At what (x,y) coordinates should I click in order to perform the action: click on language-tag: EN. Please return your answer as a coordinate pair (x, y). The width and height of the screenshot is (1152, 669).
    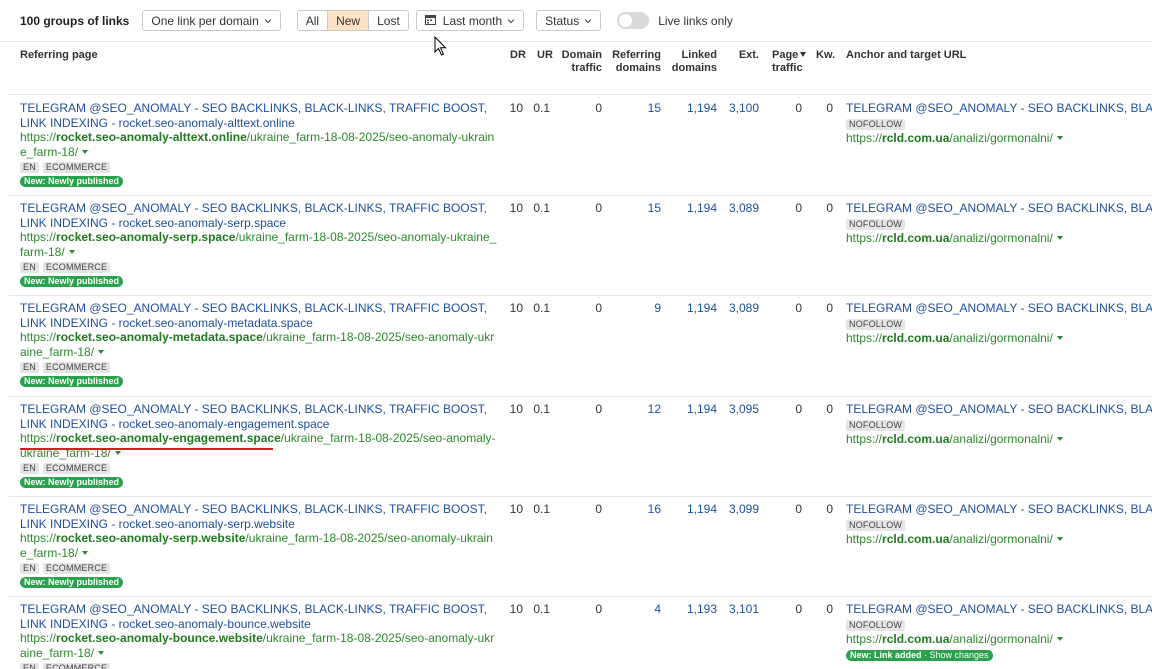
    Looking at the image, I should click on (29, 568).